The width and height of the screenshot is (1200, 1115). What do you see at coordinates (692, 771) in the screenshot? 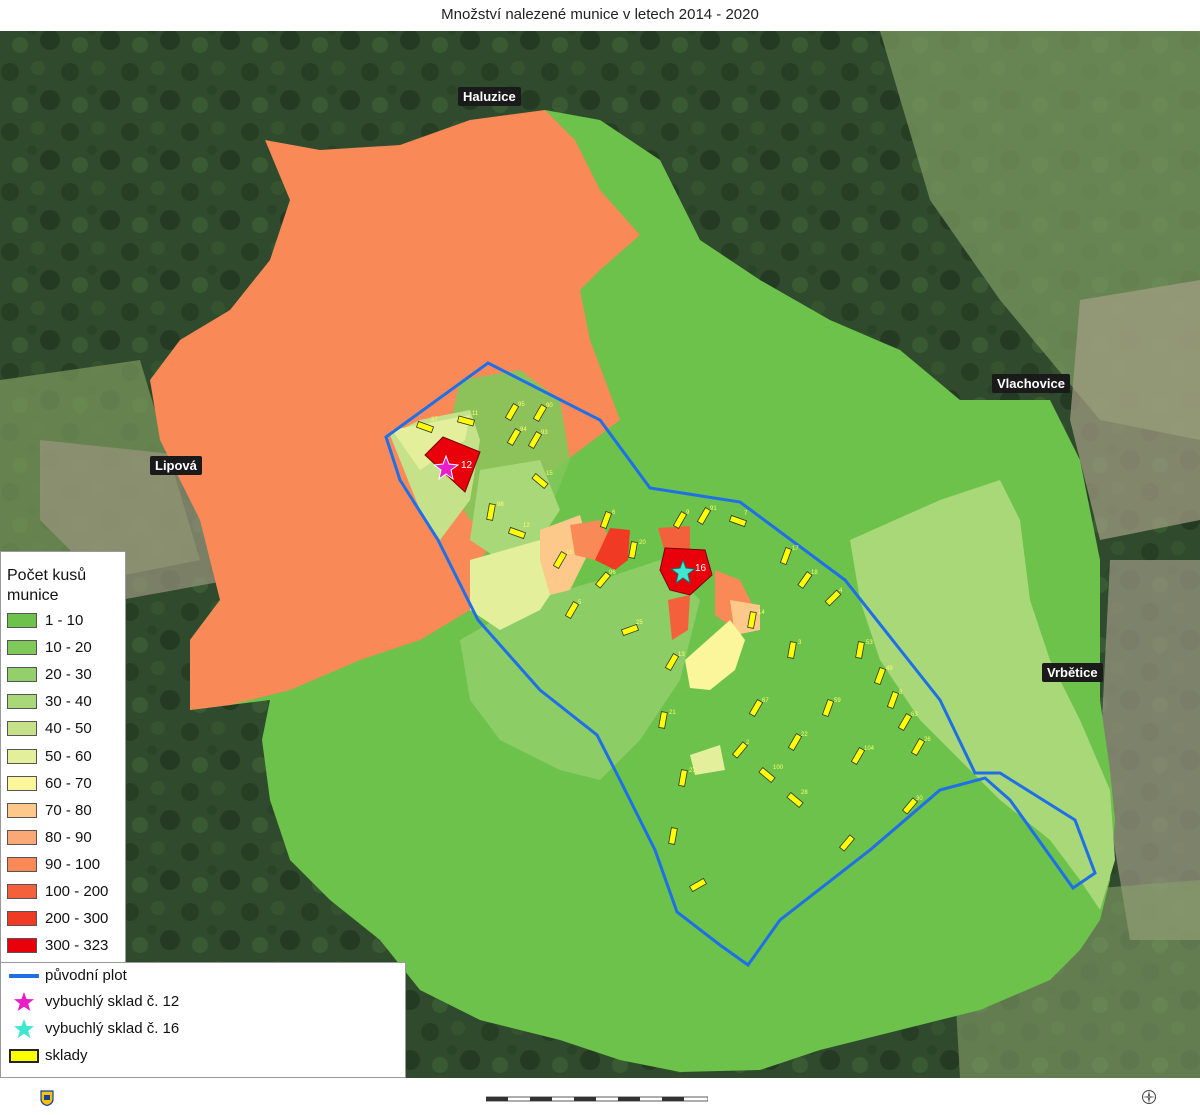
I see `warehouse-number-label: 27` at bounding box center [692, 771].